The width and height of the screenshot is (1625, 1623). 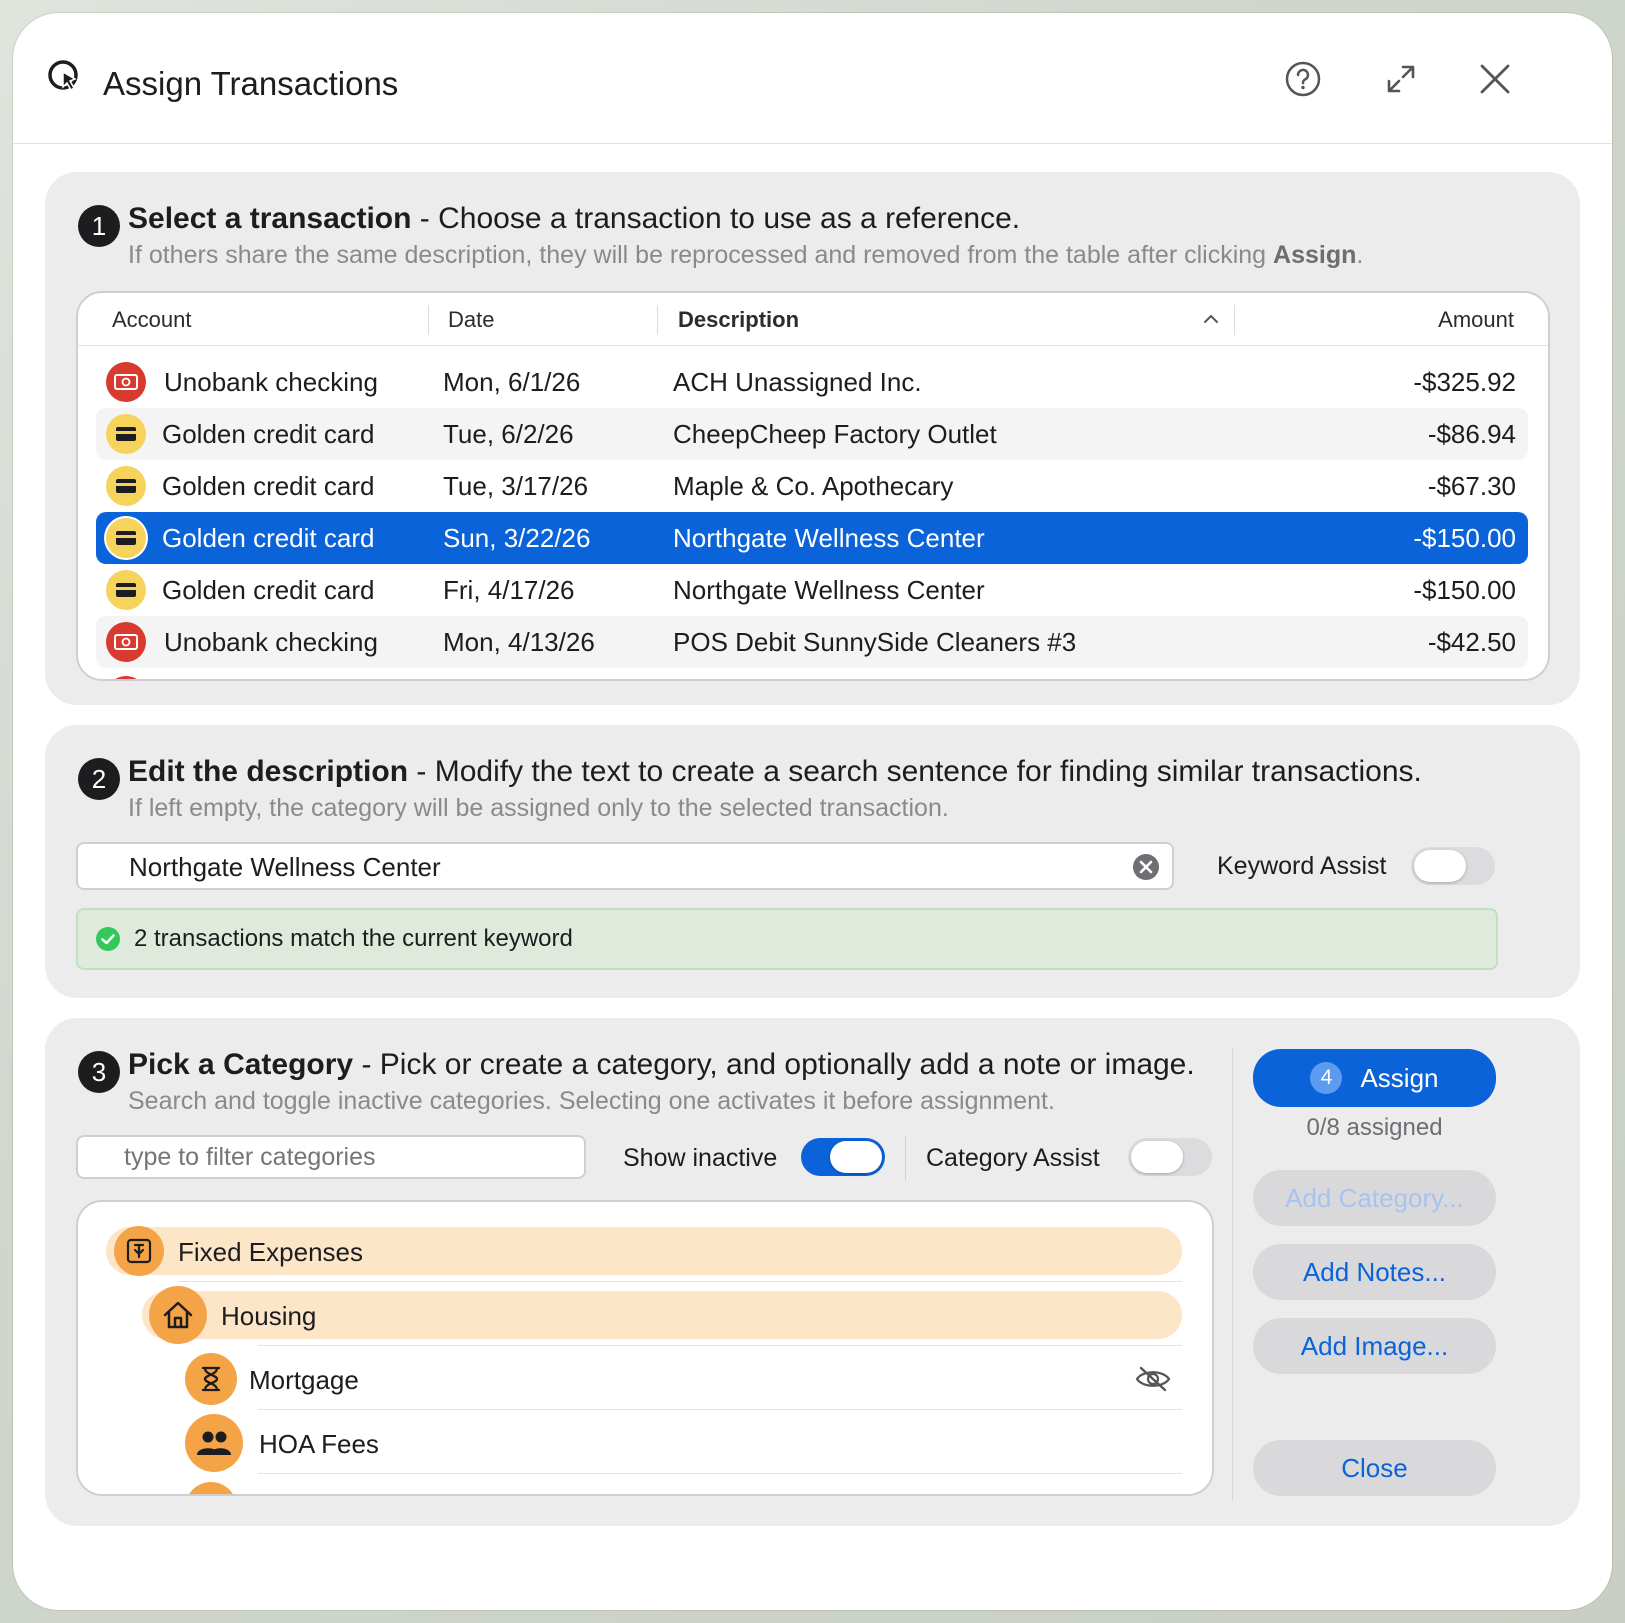 What do you see at coordinates (509, 590) in the screenshot?
I see `date-cell: Fri, 4/17/26` at bounding box center [509, 590].